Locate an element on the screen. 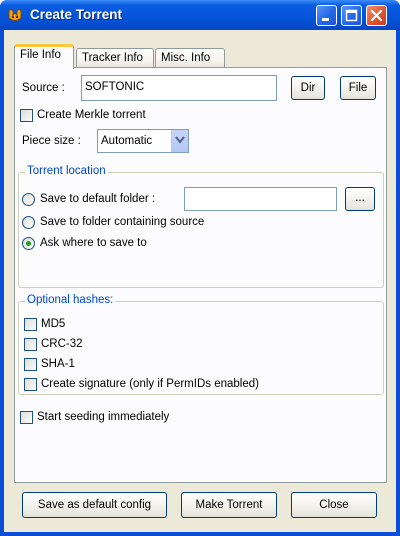  dir-button: Dir is located at coordinates (308, 88).